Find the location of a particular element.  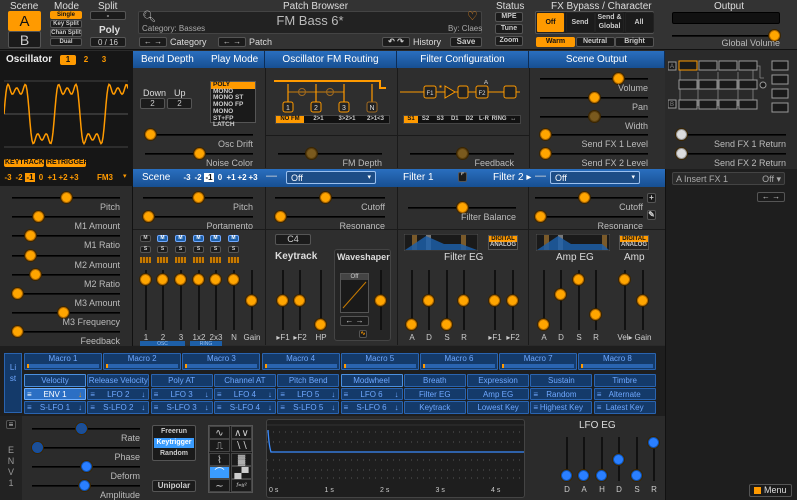

mod-source-velocity: Velocity is located at coordinates (55, 380).